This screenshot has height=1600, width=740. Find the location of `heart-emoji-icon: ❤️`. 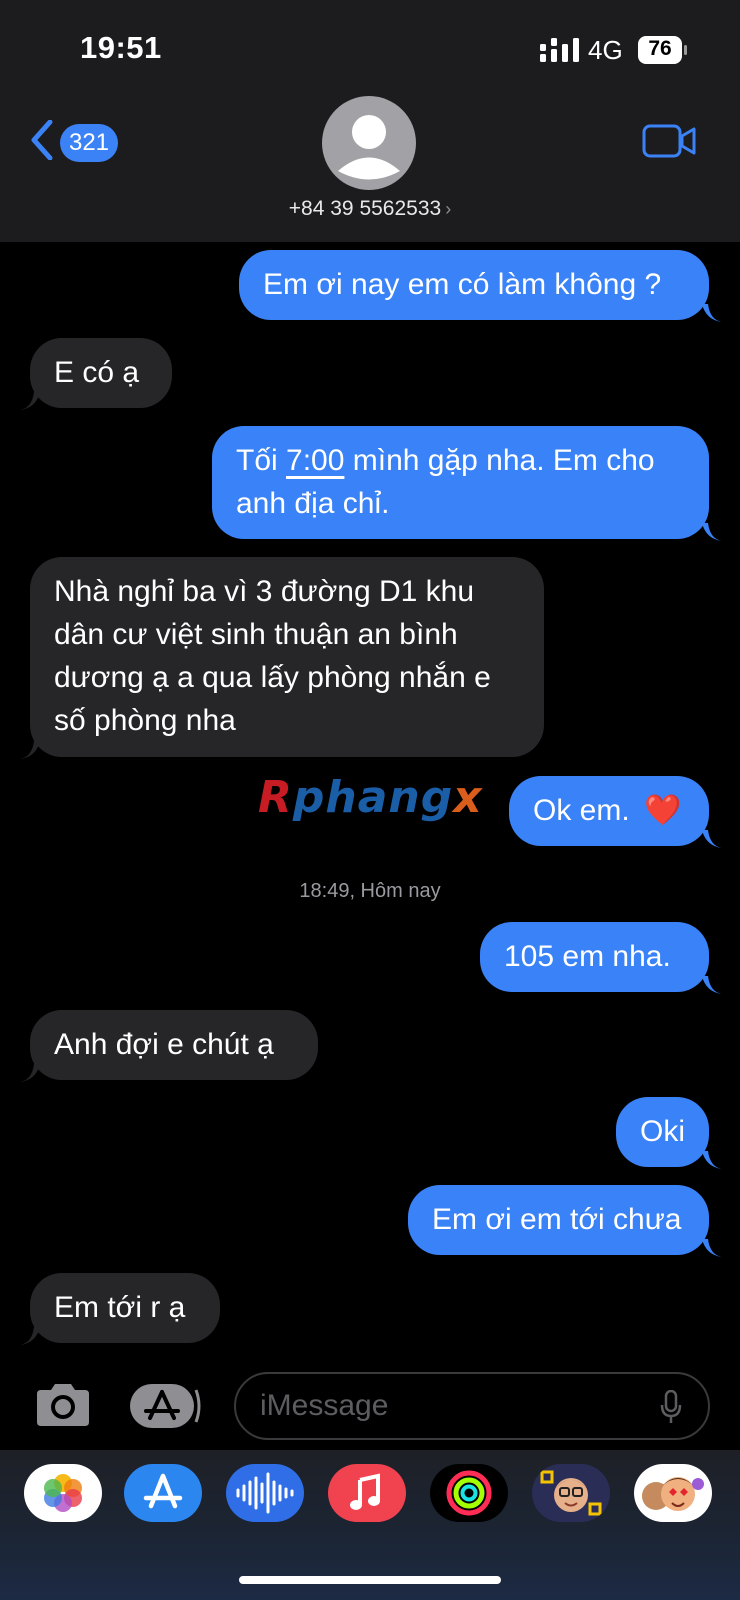

heart-emoji-icon: ❤️ is located at coordinates (663, 810).